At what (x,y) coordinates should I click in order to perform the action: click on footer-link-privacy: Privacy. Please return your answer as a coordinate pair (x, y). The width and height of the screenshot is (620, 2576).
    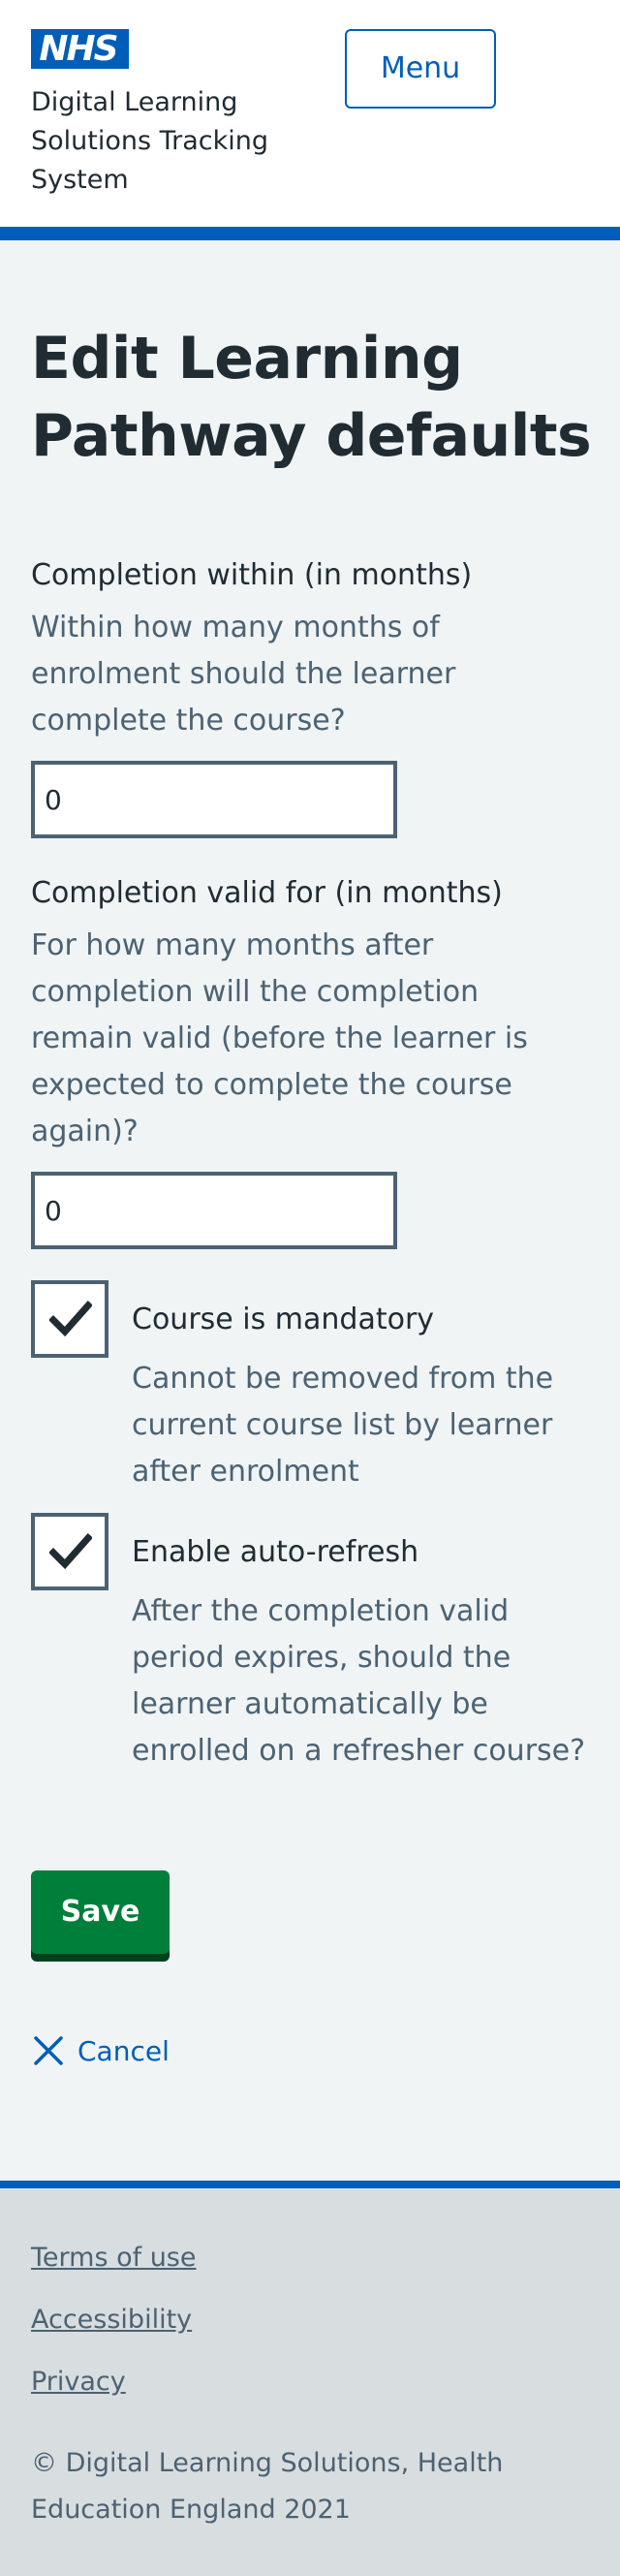
    Looking at the image, I should click on (78, 2382).